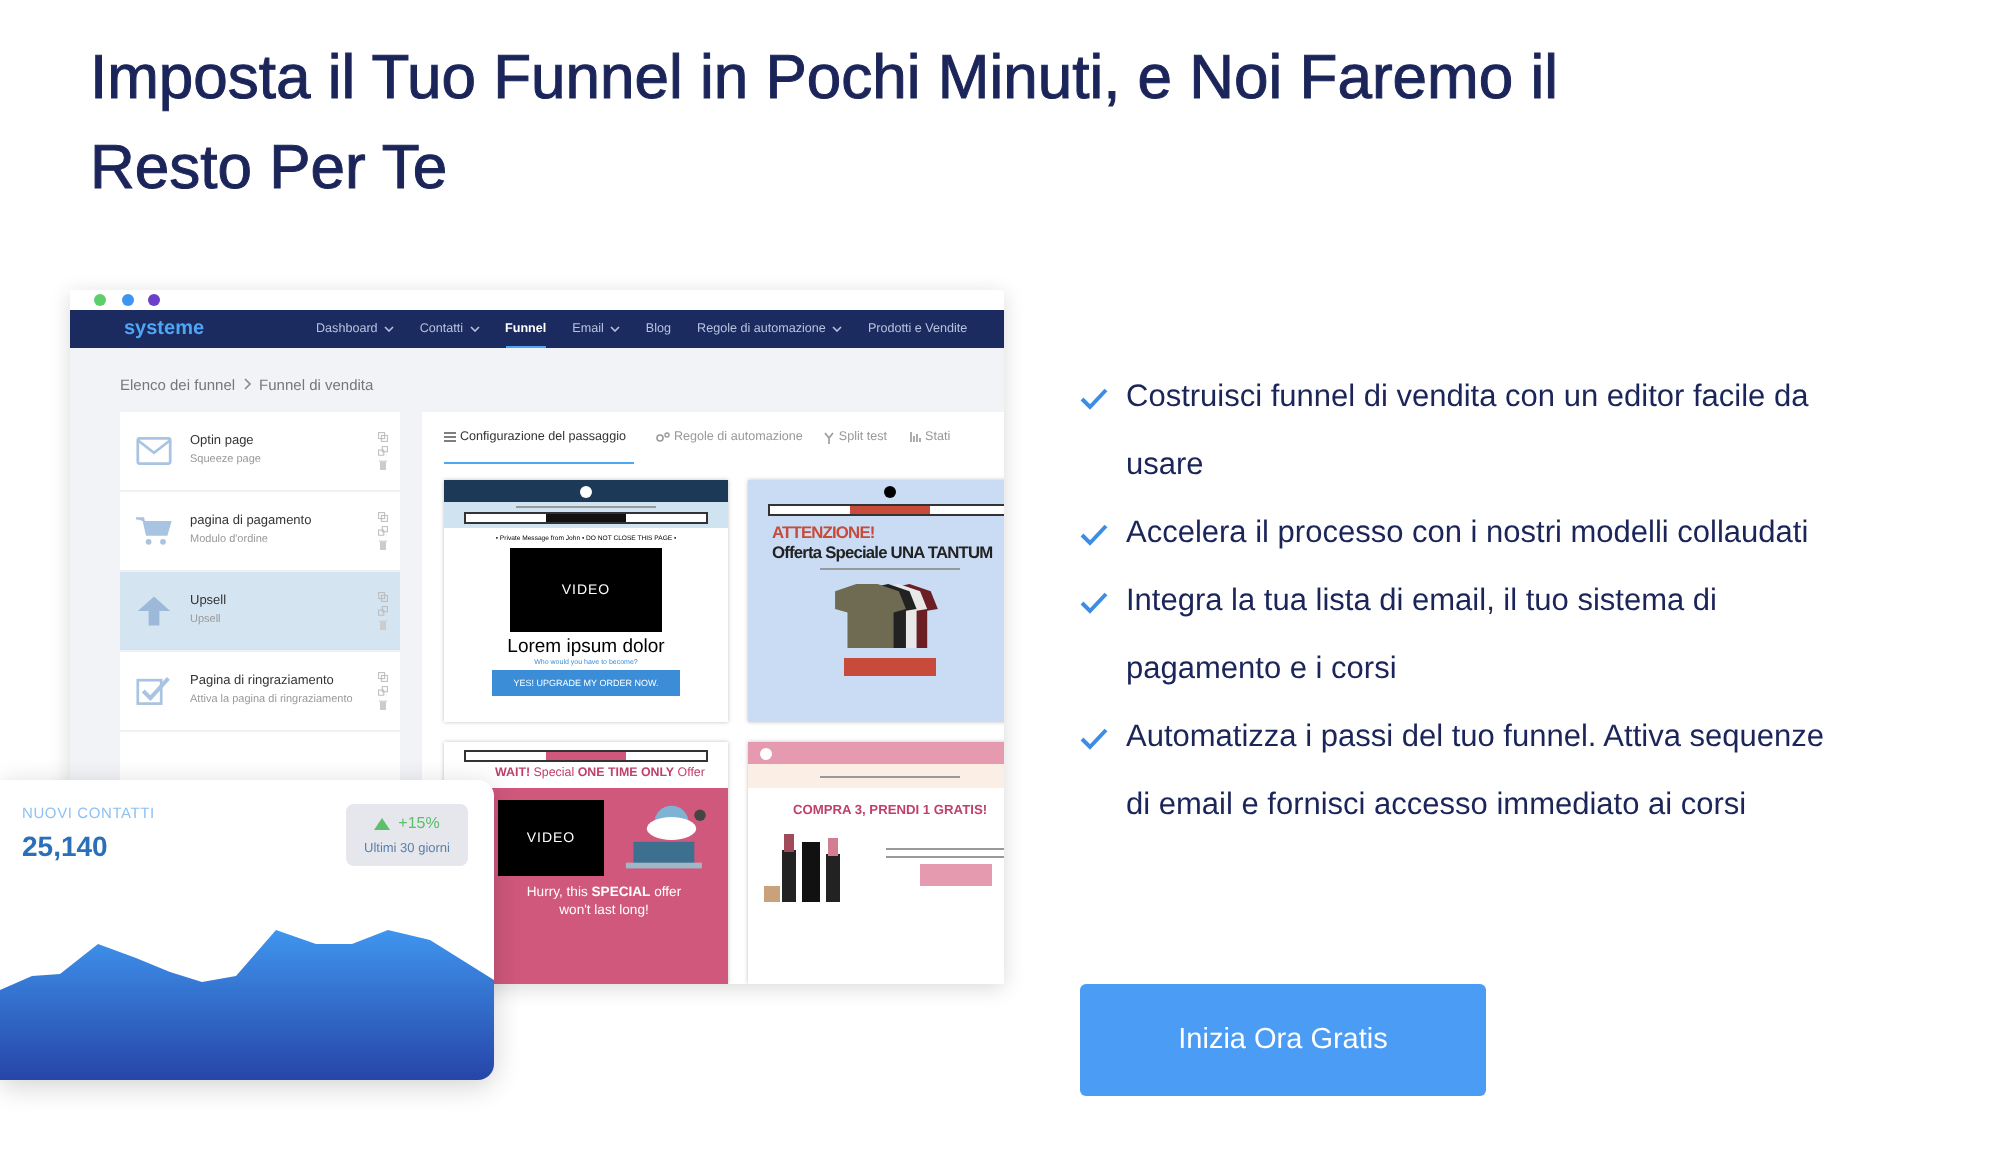 Image resolution: width=2000 pixels, height=1162 pixels. I want to click on up-arrow-icon, so click(154, 611).